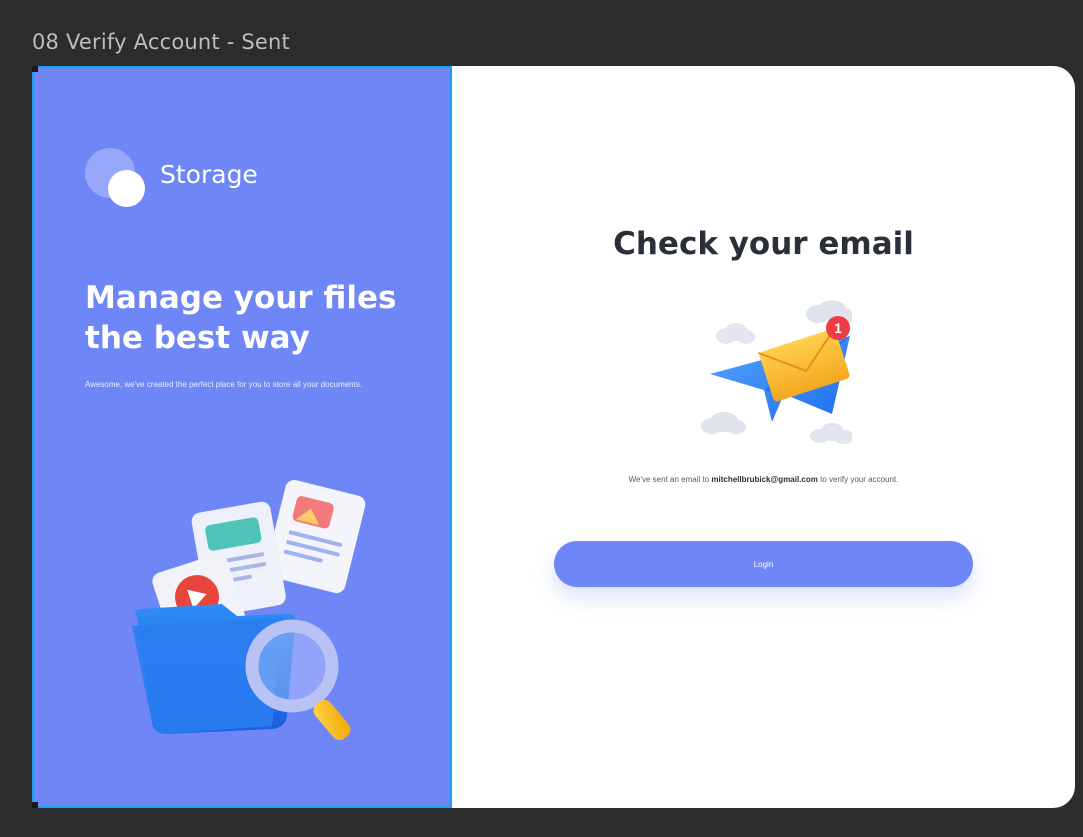 The width and height of the screenshot is (1083, 837). I want to click on selection-handle-top-left, so click(35, 69).